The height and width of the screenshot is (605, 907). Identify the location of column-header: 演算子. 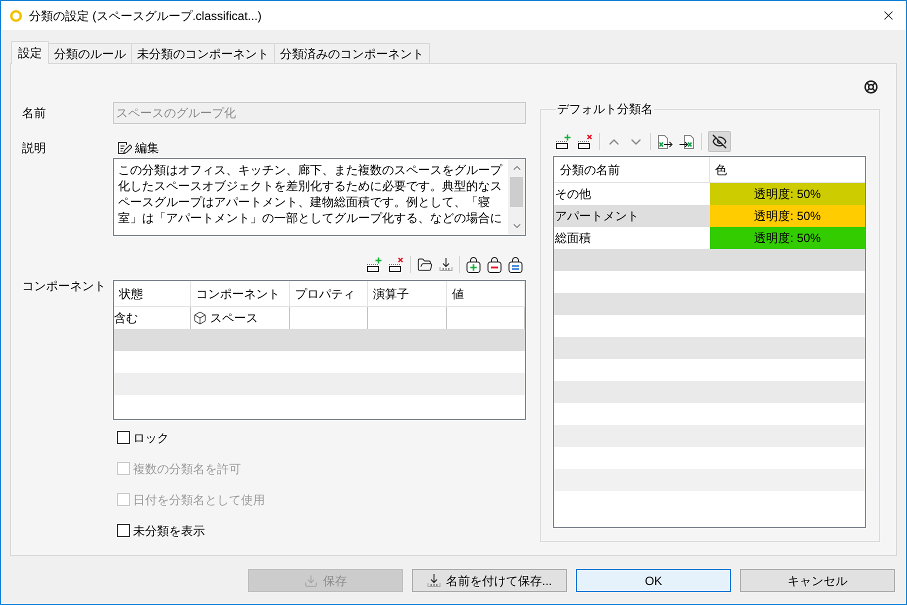
(407, 293).